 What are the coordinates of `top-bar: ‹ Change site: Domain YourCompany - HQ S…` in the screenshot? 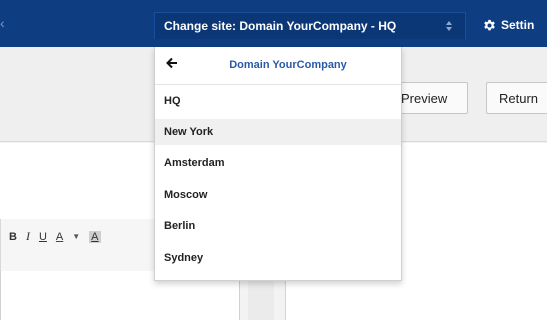 It's located at (273, 23).